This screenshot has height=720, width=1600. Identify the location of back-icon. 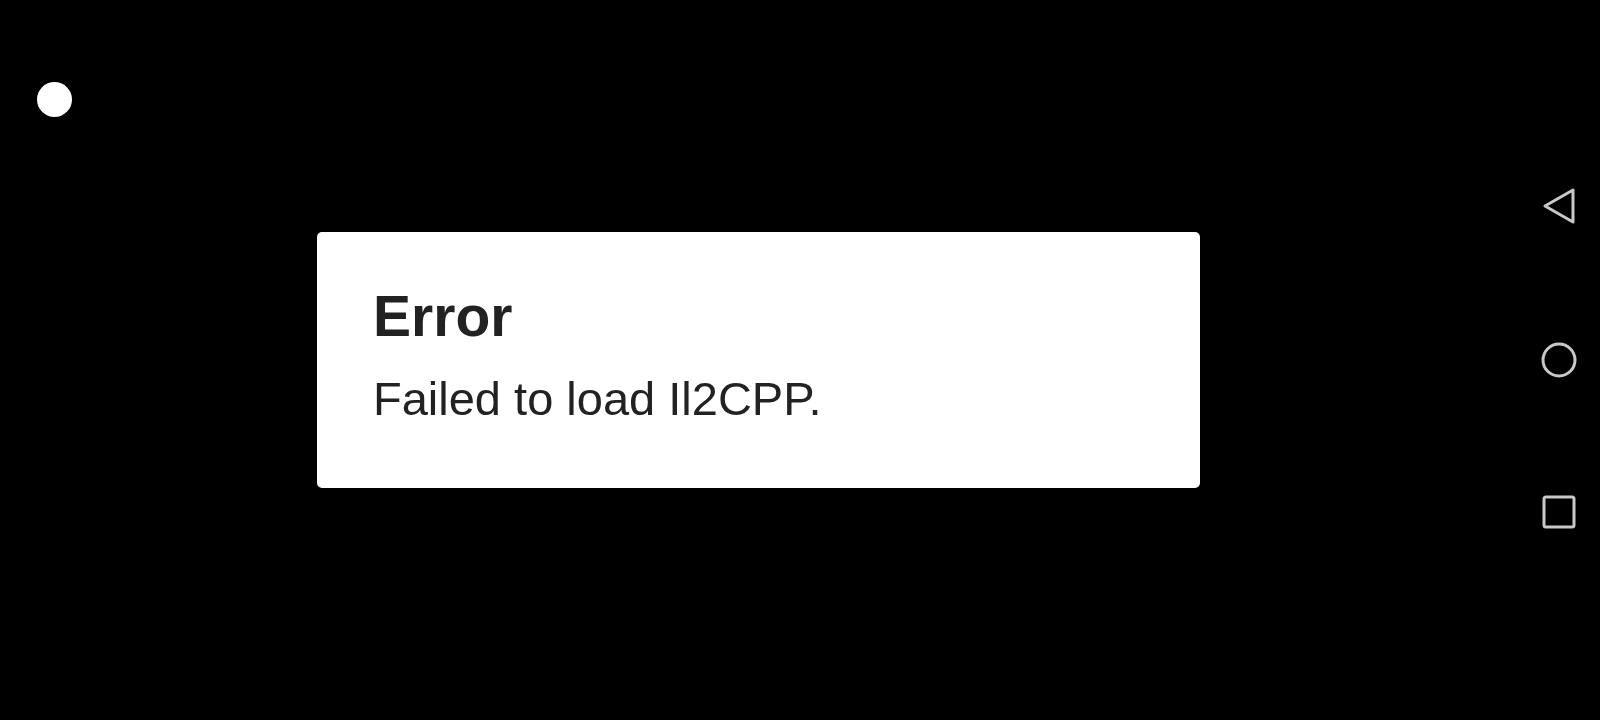
(1559, 206).